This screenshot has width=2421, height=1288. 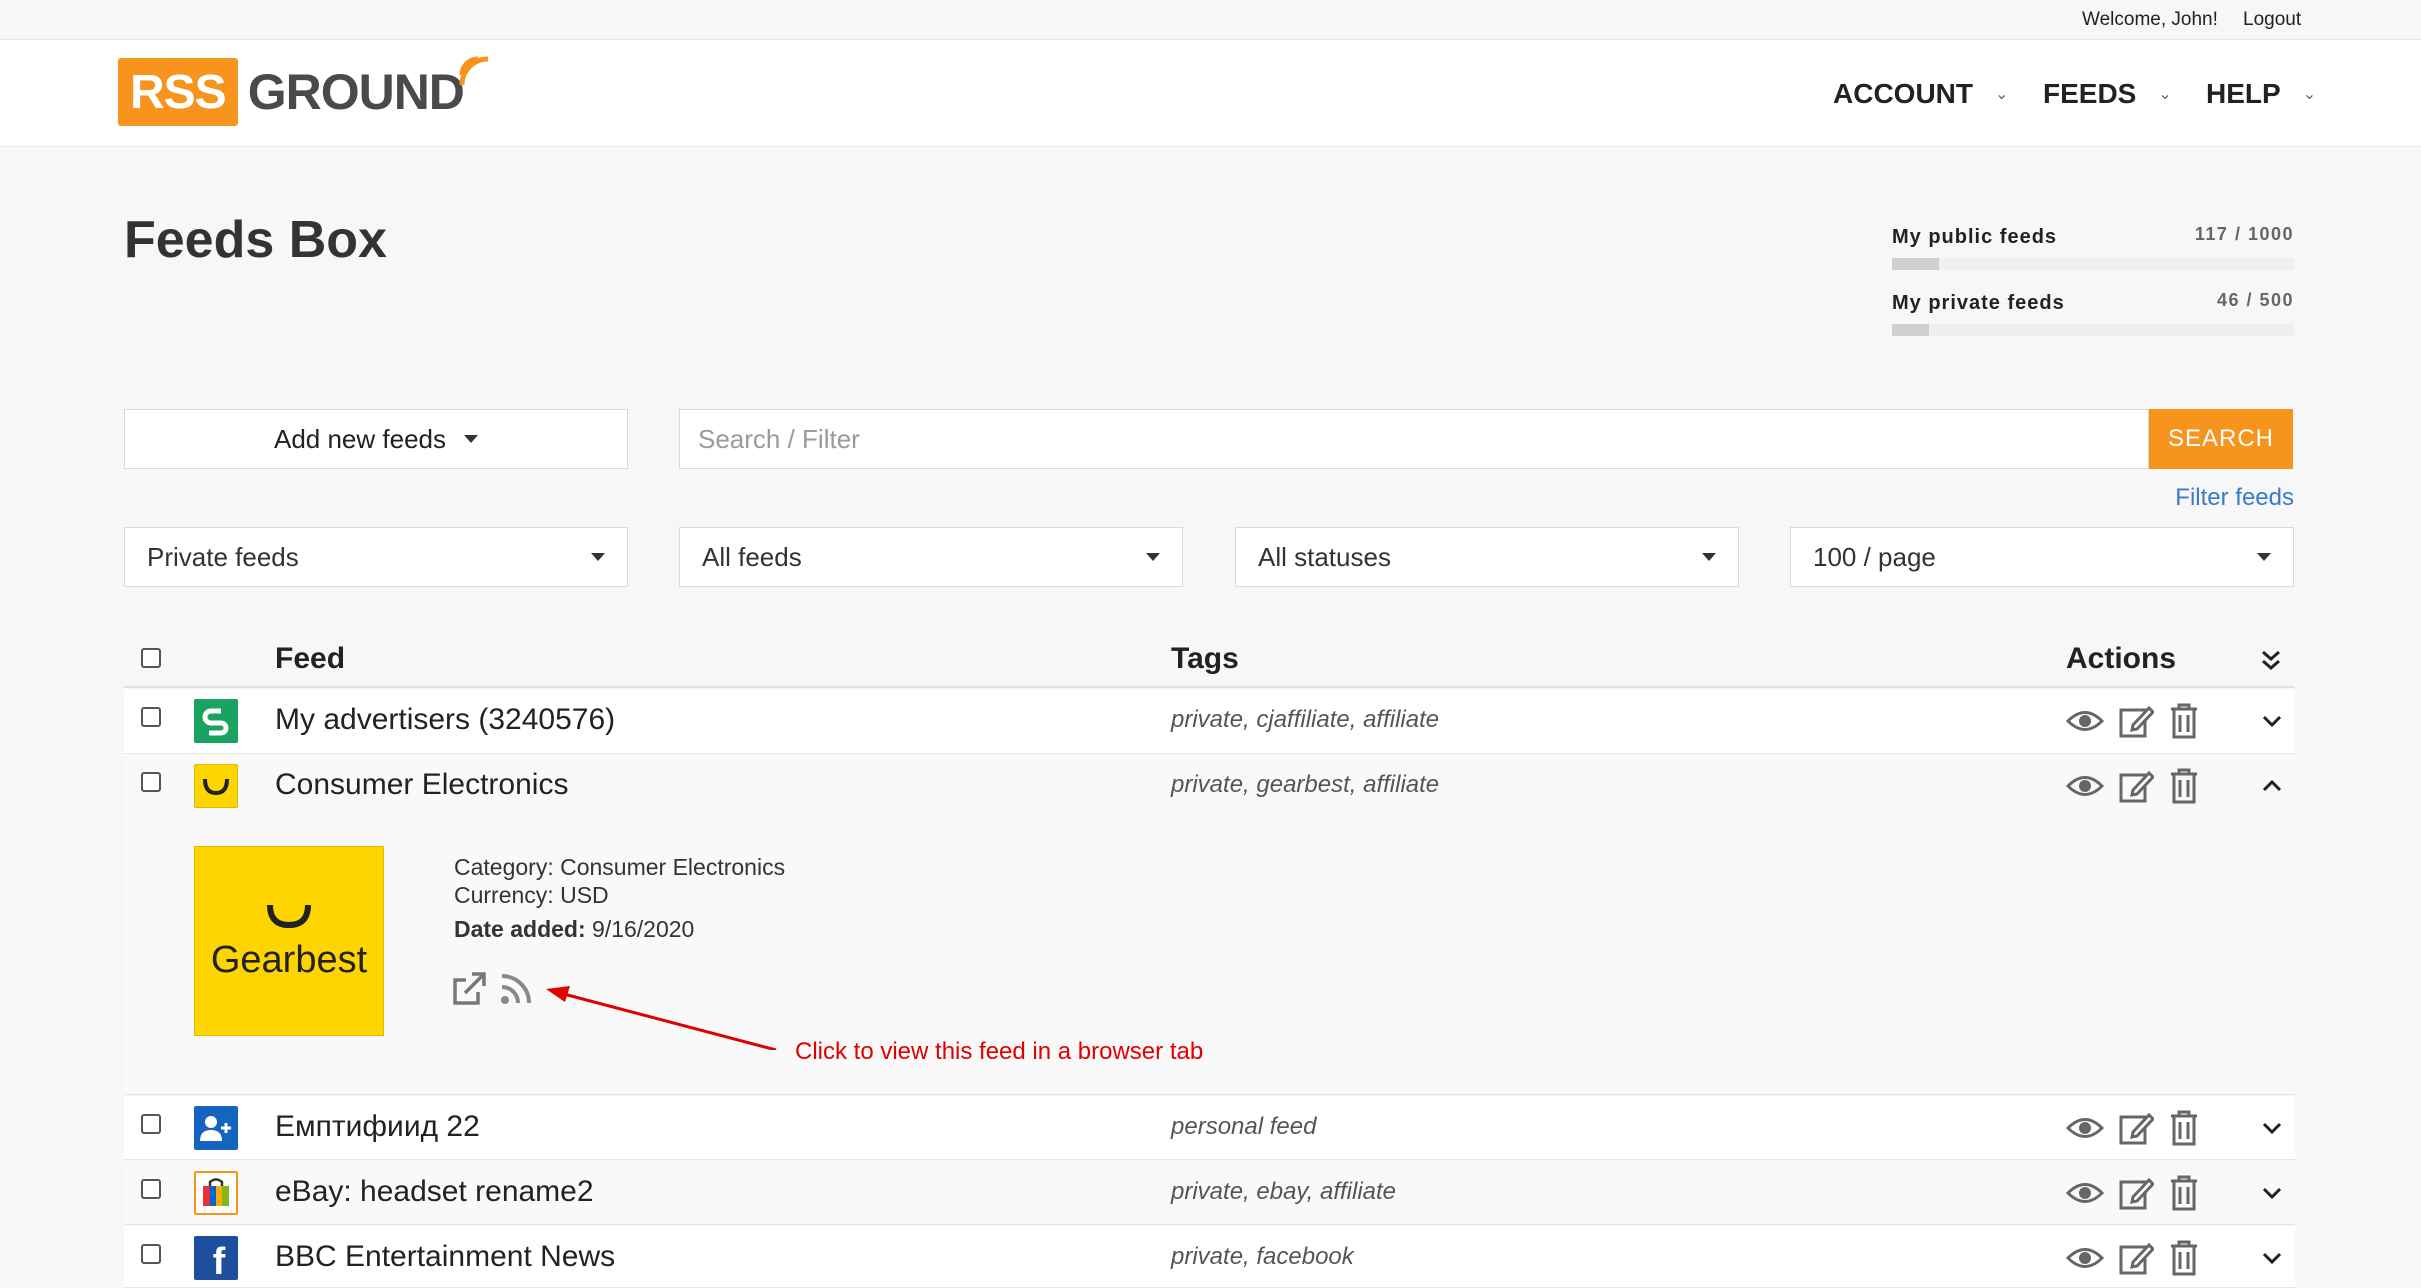 I want to click on gearbest-smile-icon, so click(x=289, y=916).